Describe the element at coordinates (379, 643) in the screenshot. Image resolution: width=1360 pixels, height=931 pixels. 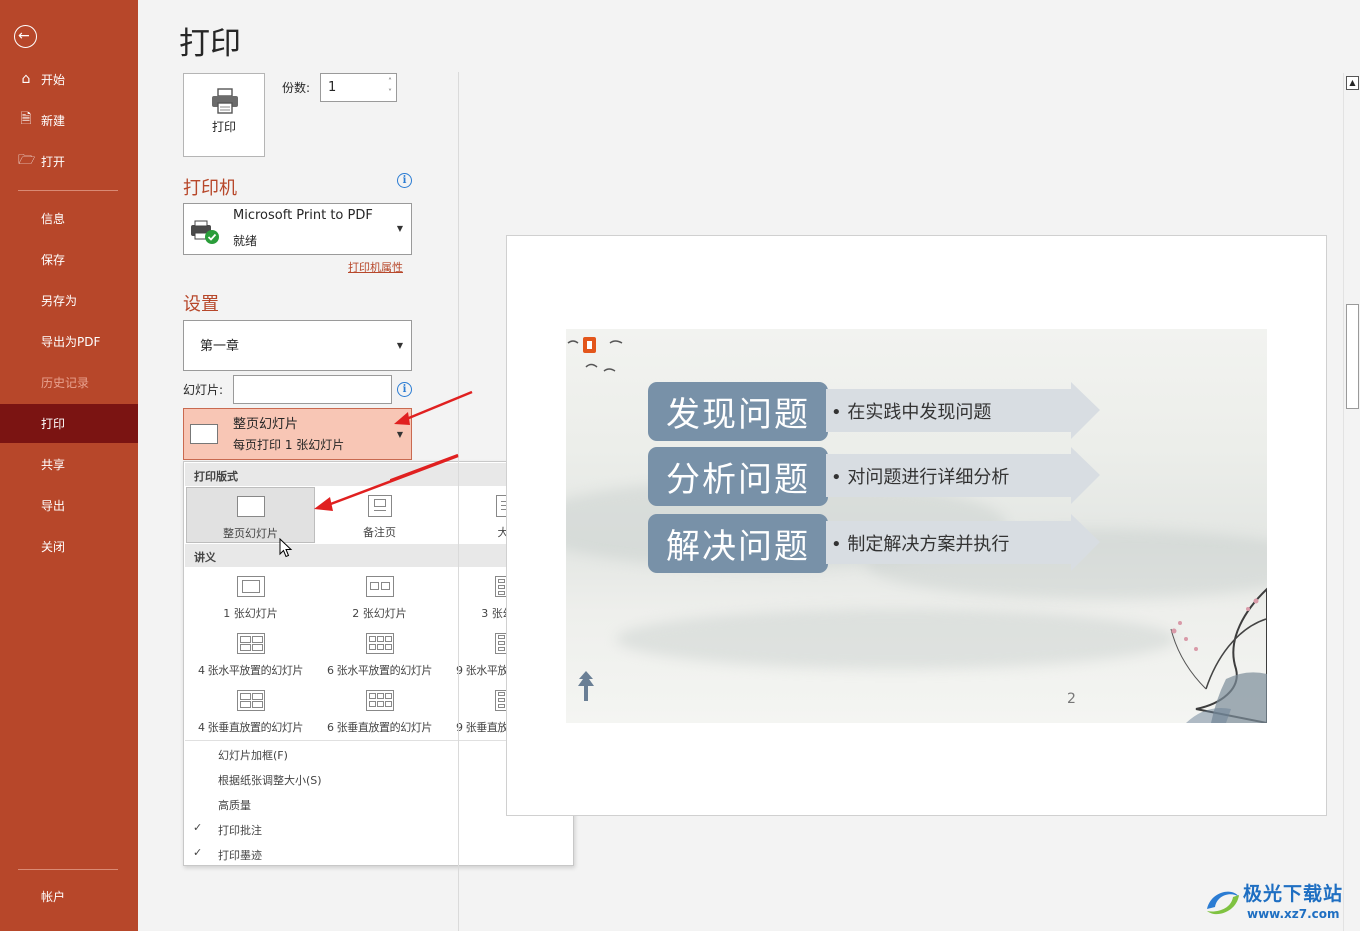
I see `handout-6h-icon` at that location.